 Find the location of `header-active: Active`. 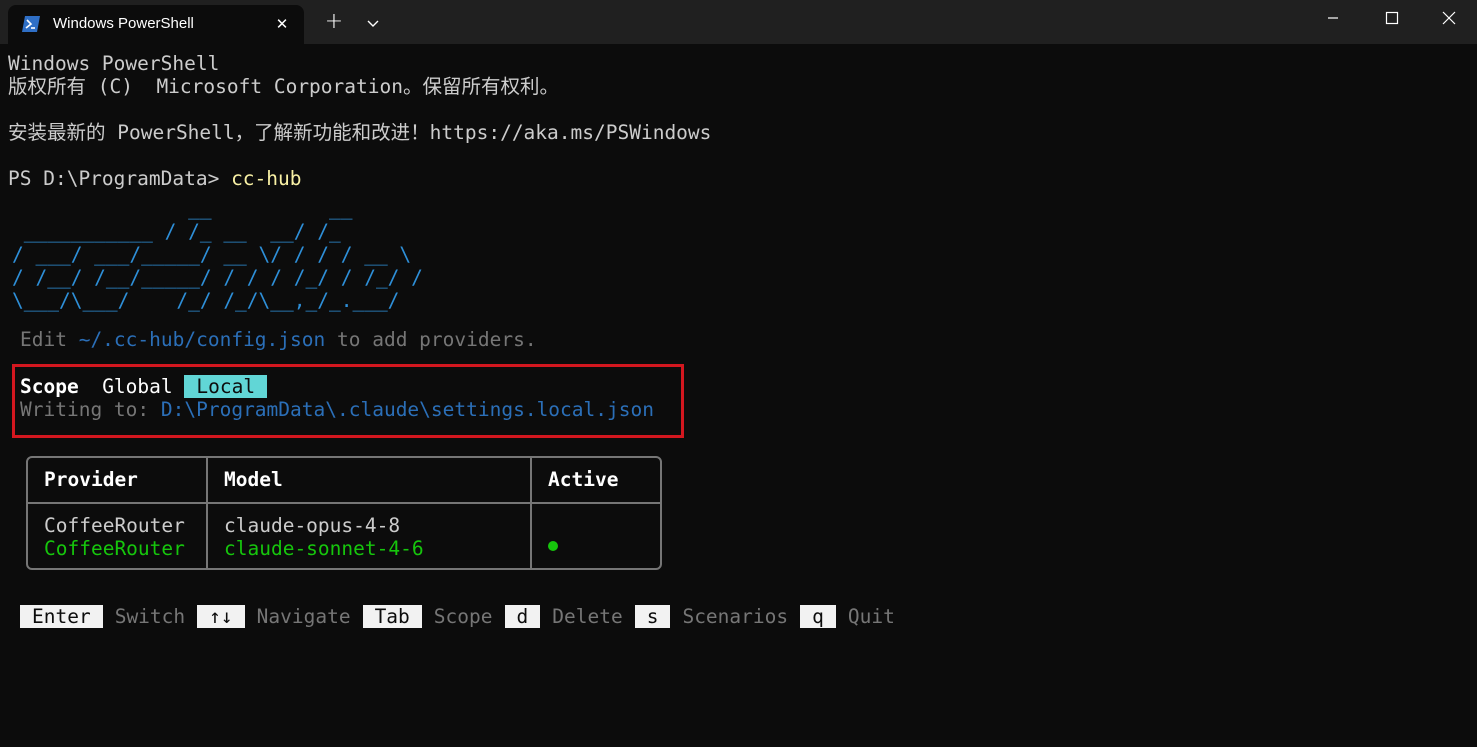

header-active: Active is located at coordinates (583, 479).